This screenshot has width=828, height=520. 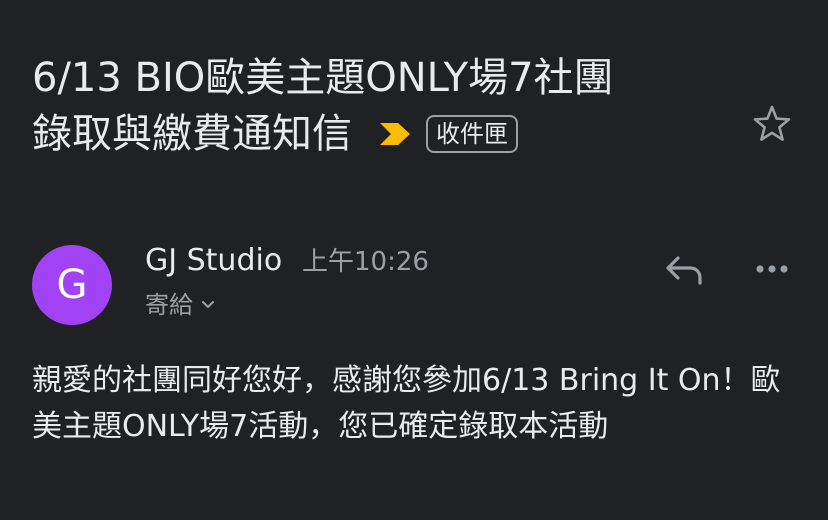 What do you see at coordinates (395, 134) in the screenshot?
I see `importance-marker-icon` at bounding box center [395, 134].